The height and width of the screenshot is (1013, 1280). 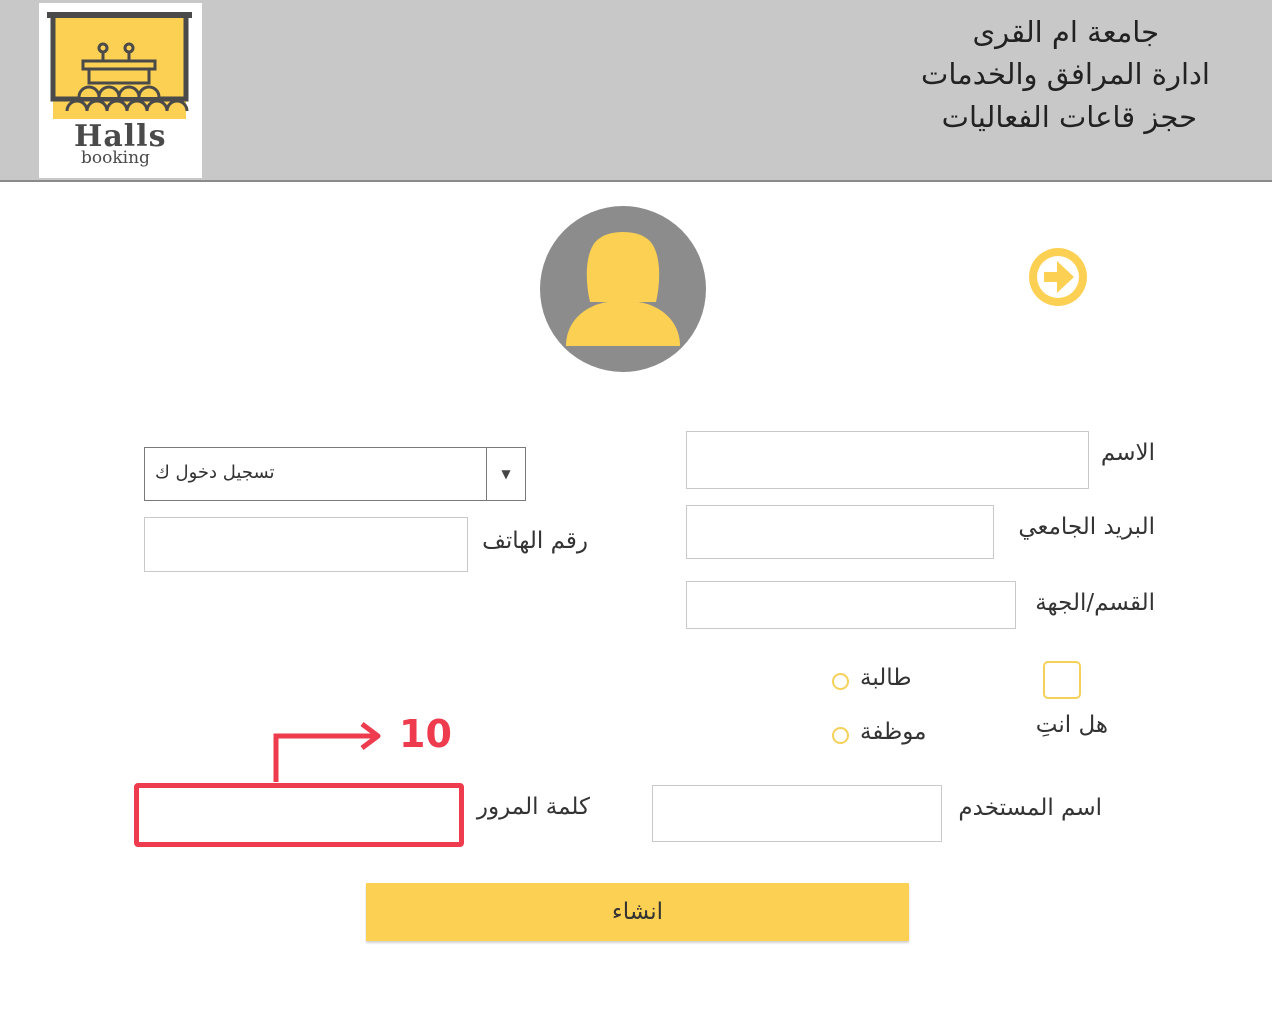 What do you see at coordinates (215, 472) in the screenshot?
I see `login-type-value: تسجيل دخول ك` at bounding box center [215, 472].